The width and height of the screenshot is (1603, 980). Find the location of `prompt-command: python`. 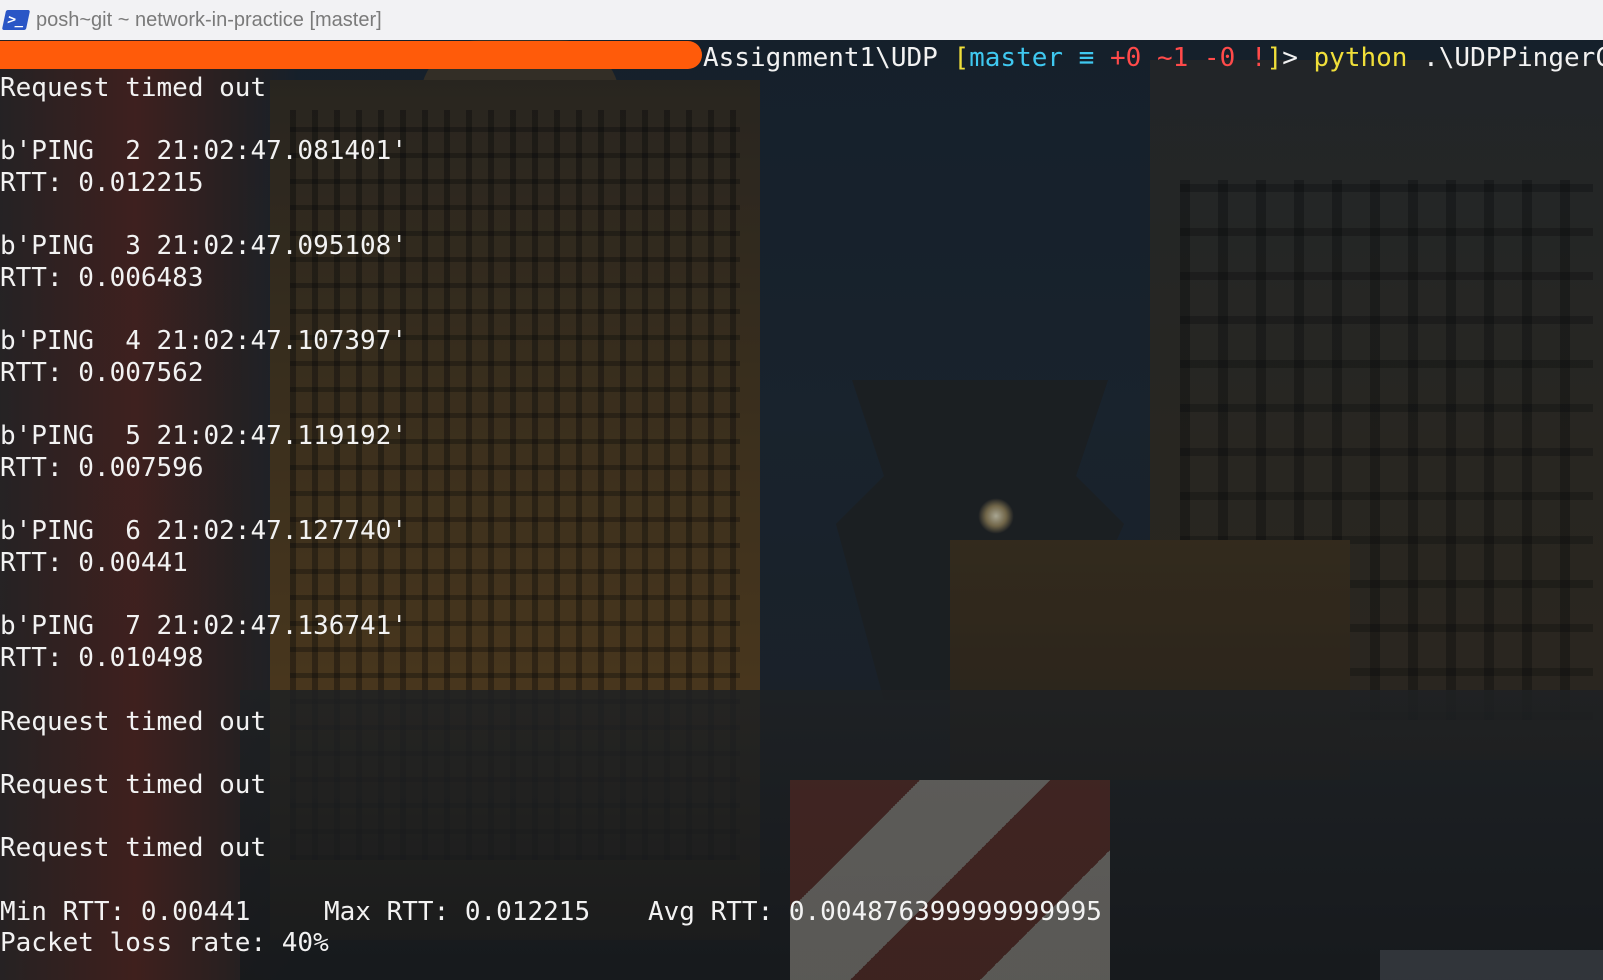

prompt-command: python is located at coordinates (1360, 58).